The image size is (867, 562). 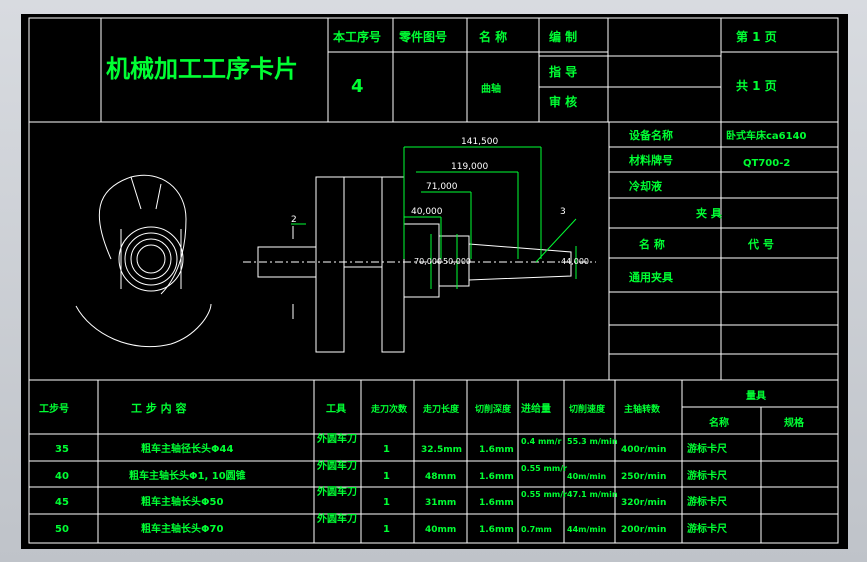 I want to click on dim-141500: 141,500, so click(x=479, y=142).